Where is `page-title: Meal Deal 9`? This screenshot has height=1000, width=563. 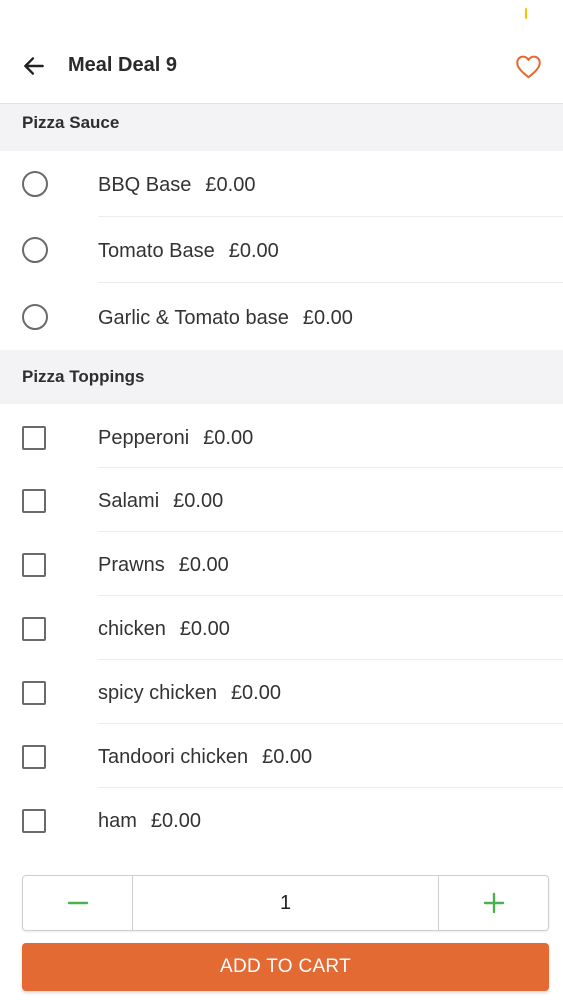
page-title: Meal Deal 9 is located at coordinates (122, 65).